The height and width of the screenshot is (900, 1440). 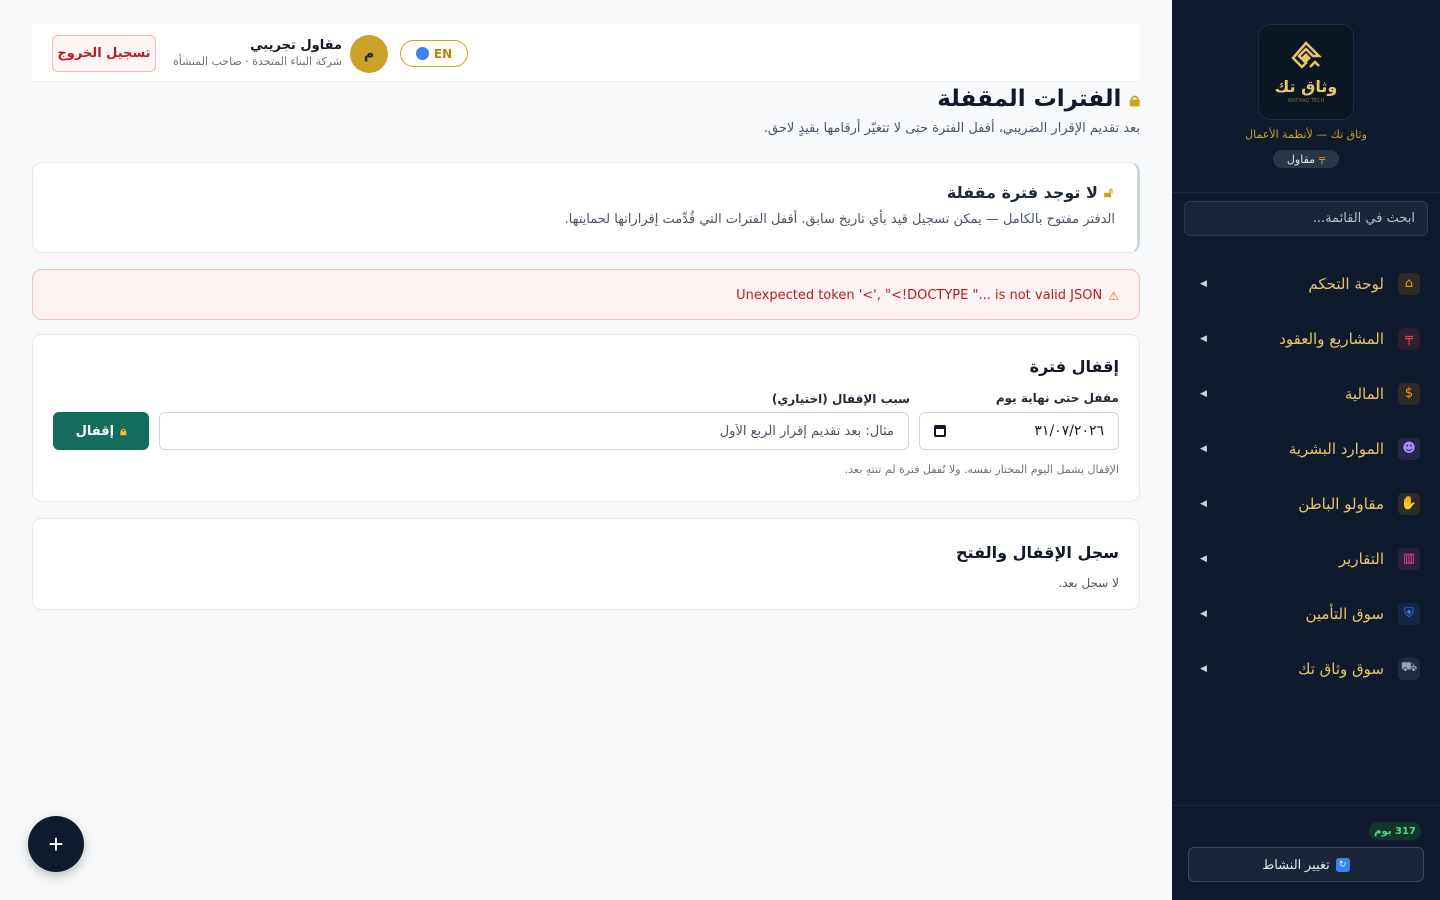 I want to click on switch-activity-button: ↻ تغيير النشاط, so click(x=1306, y=864).